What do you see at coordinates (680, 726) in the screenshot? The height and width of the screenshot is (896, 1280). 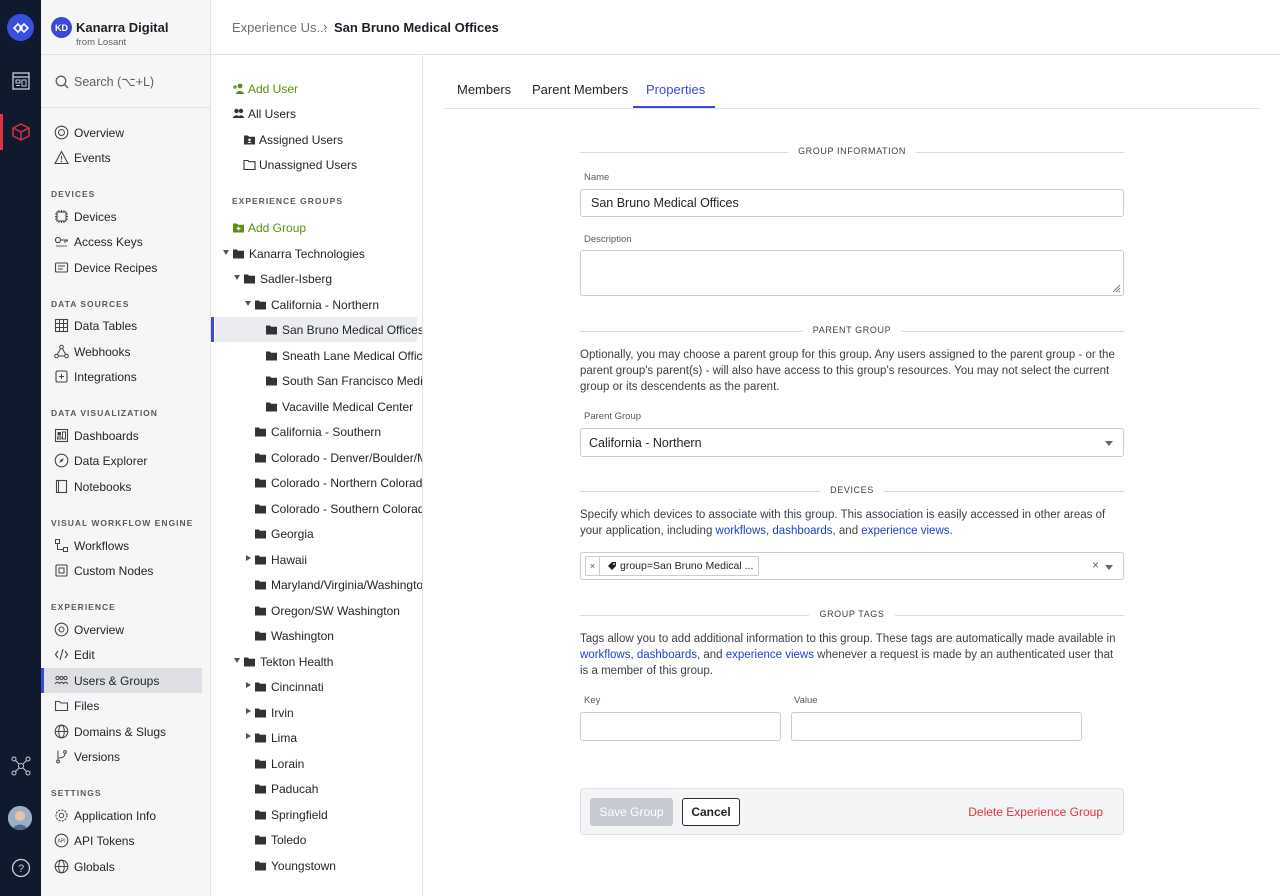 I see `tag-key-input` at bounding box center [680, 726].